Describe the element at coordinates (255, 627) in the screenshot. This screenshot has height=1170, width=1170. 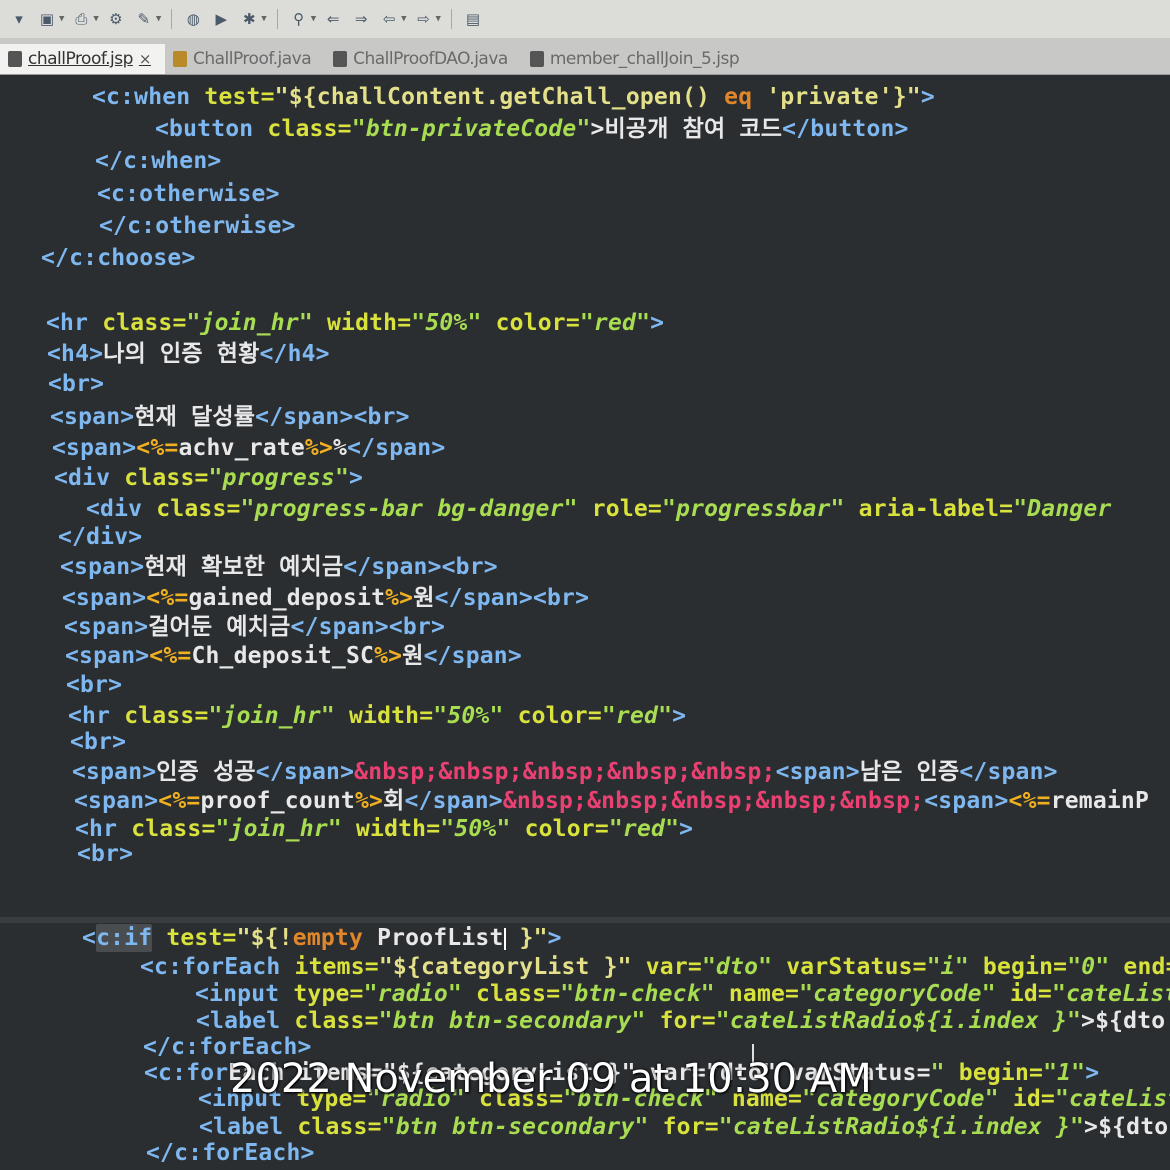
I see `code-line: <span>걸어둔 예치금</span><br>` at that location.